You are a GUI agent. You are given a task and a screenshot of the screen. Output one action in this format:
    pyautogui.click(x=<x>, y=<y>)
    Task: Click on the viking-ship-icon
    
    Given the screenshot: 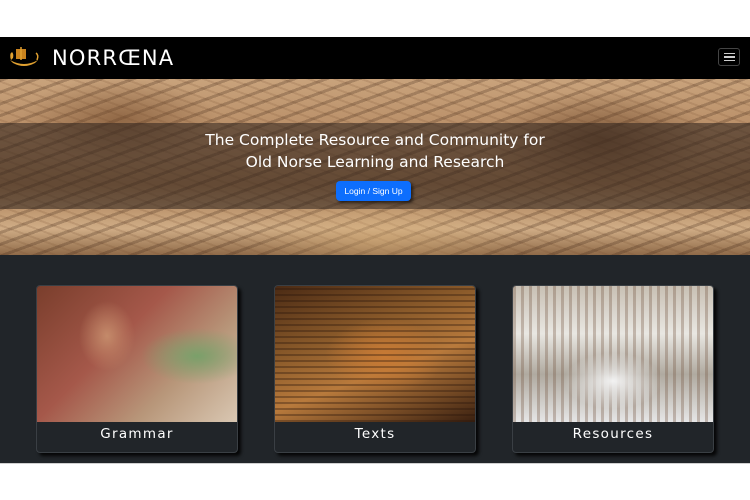 What is the action you would take?
    pyautogui.click(x=24, y=57)
    